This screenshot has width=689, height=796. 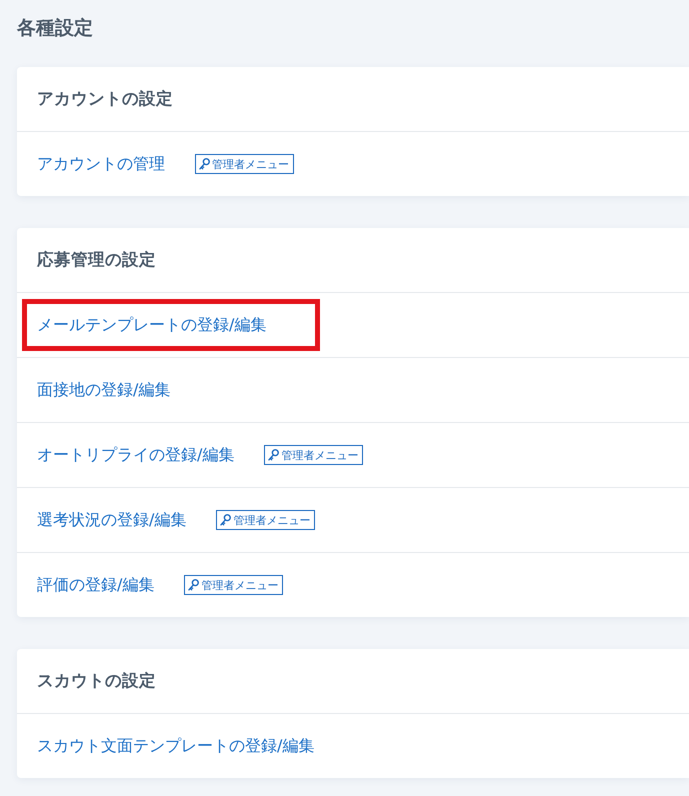 I want to click on section-heading: 応募管理の設定, so click(x=96, y=260).